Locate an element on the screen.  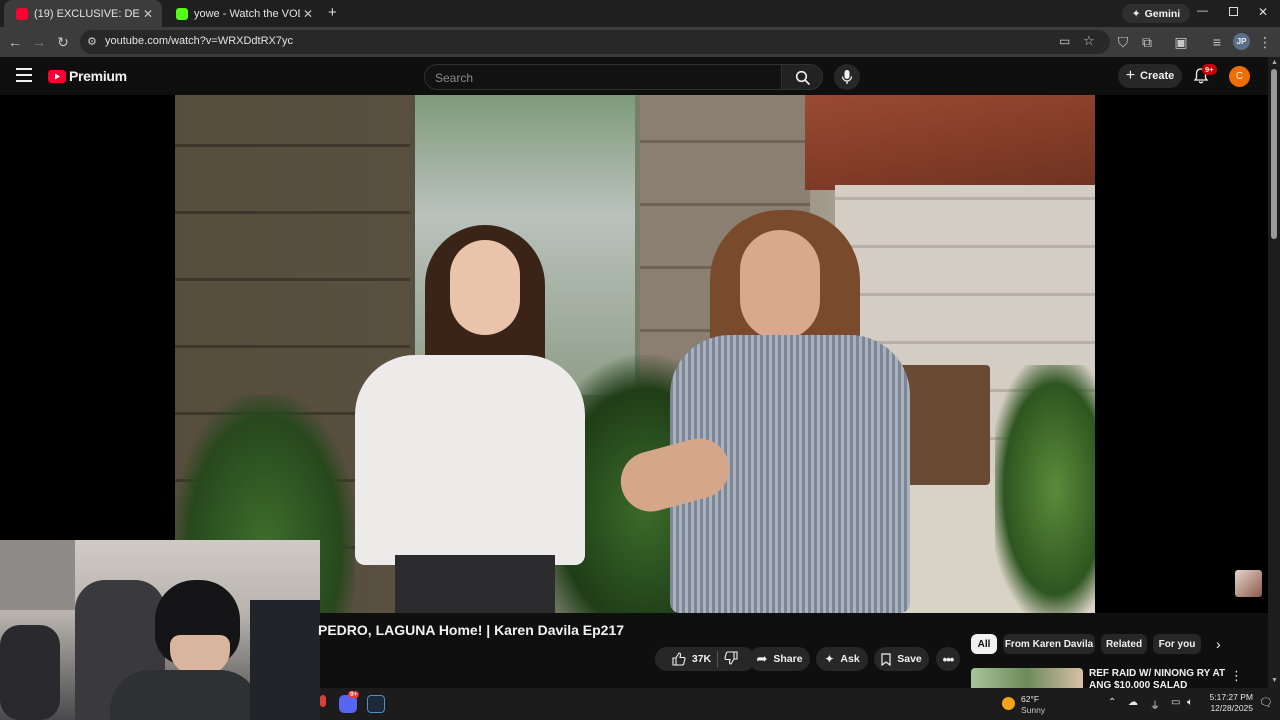
media-controls-icon: ≡ is located at coordinates (1217, 42).